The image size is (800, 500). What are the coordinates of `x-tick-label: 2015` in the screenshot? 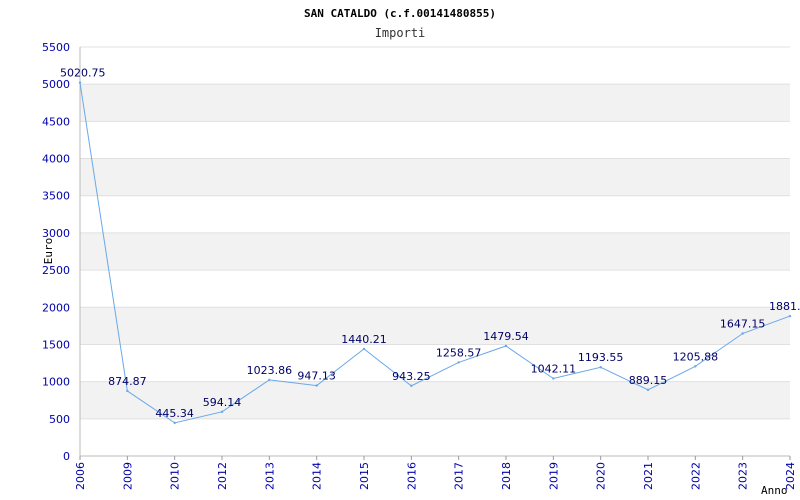 It's located at (364, 476).